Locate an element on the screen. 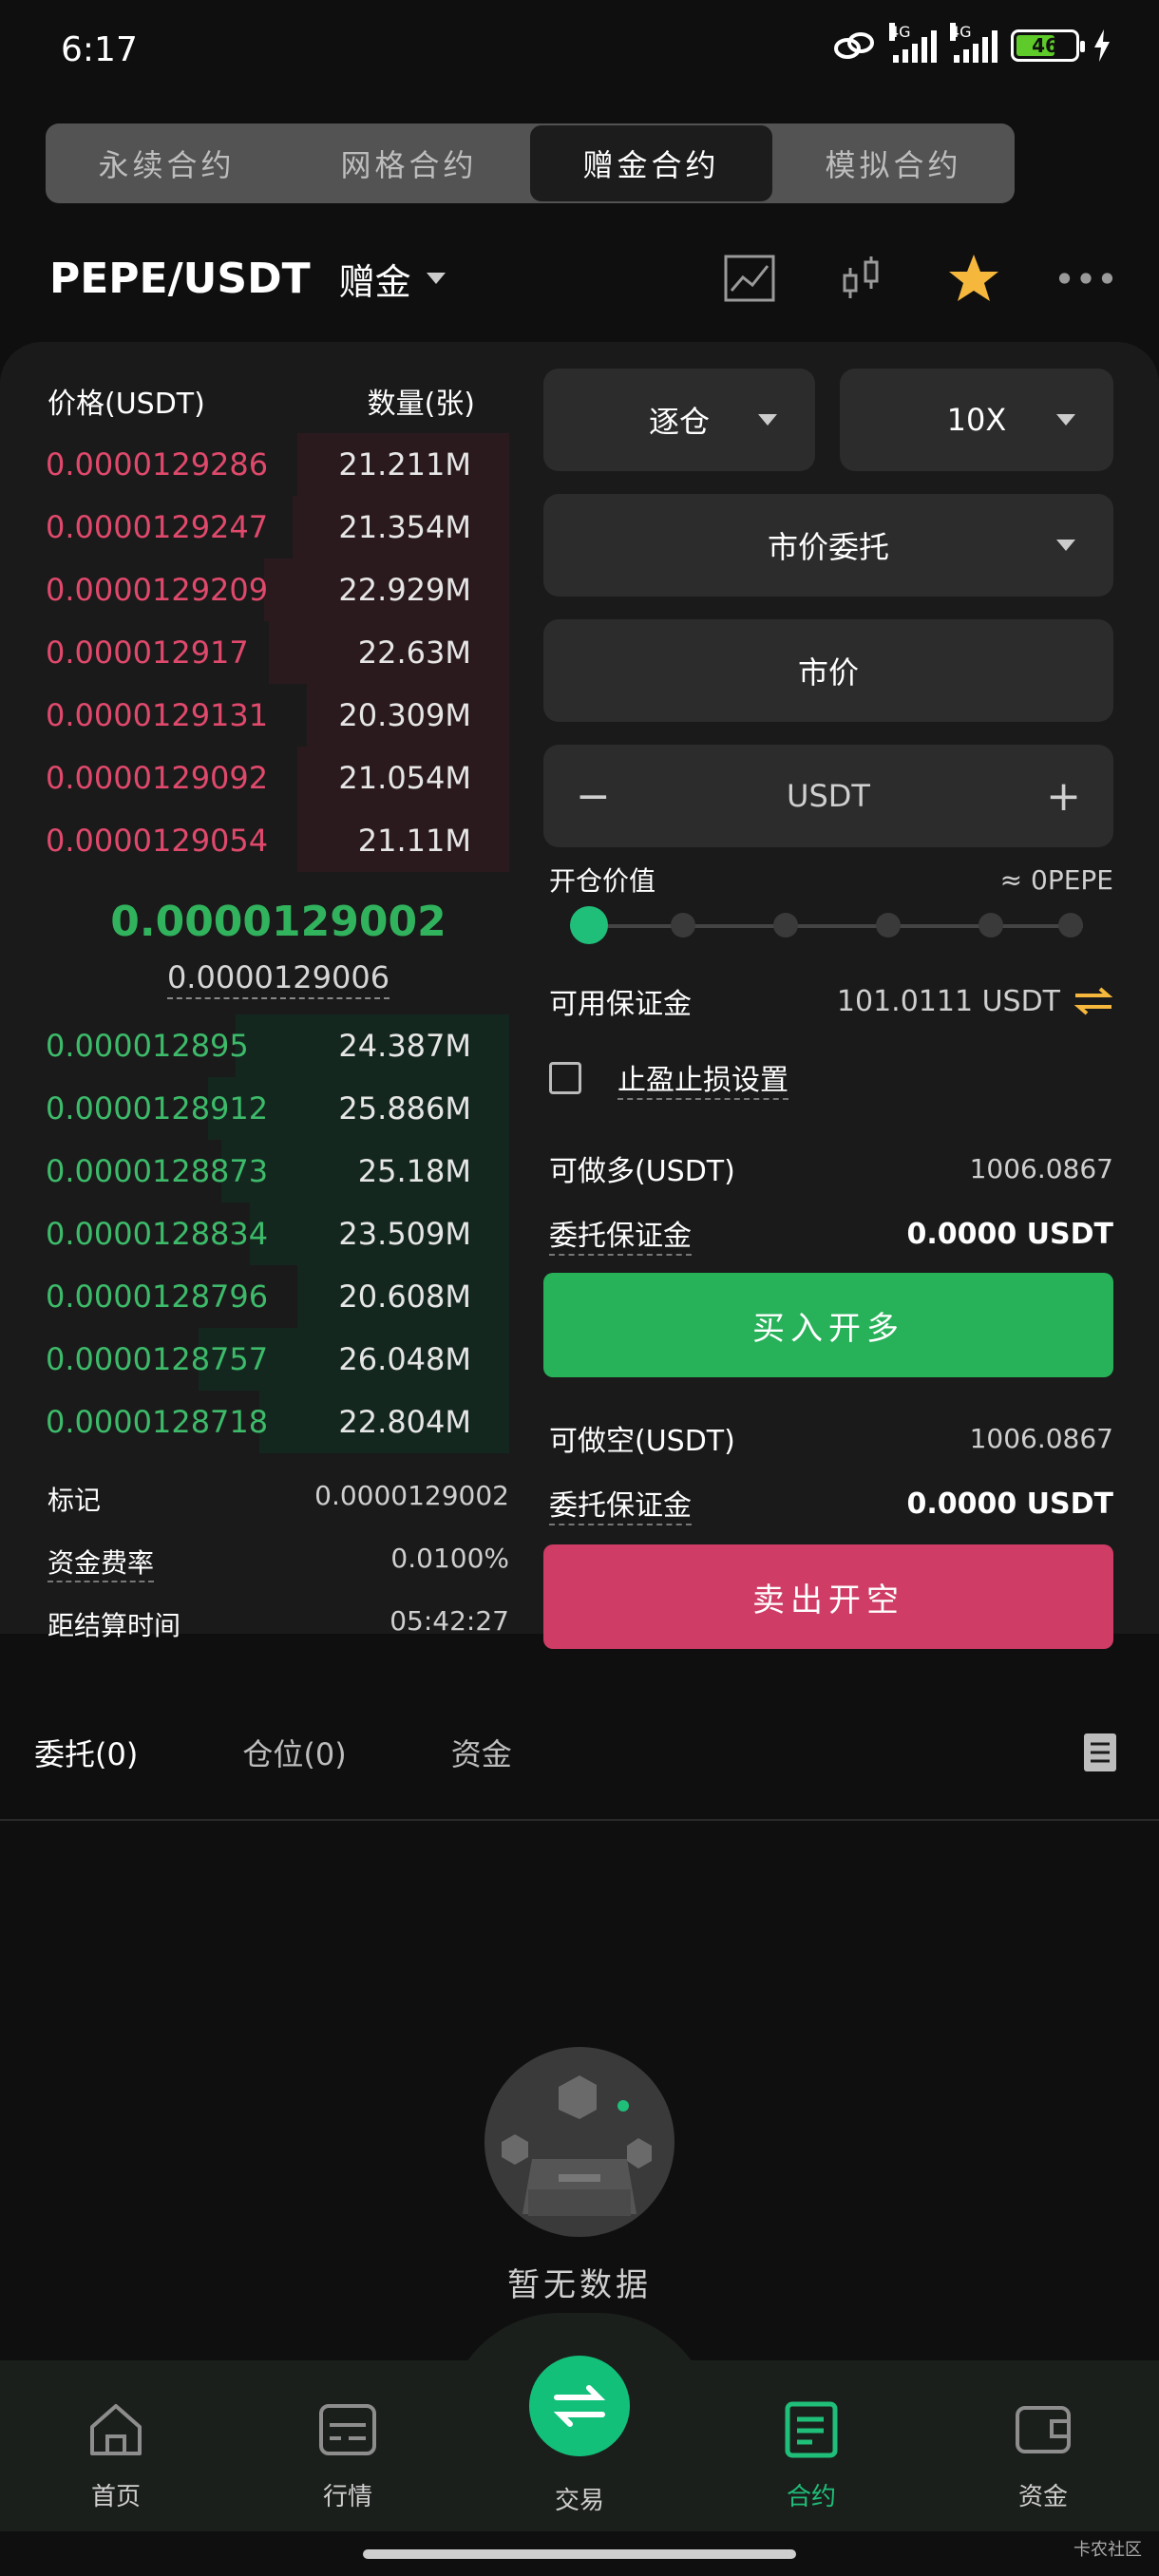 The image size is (1159, 2576). ask-row: 0.000012917 22.63M is located at coordinates (273, 652).